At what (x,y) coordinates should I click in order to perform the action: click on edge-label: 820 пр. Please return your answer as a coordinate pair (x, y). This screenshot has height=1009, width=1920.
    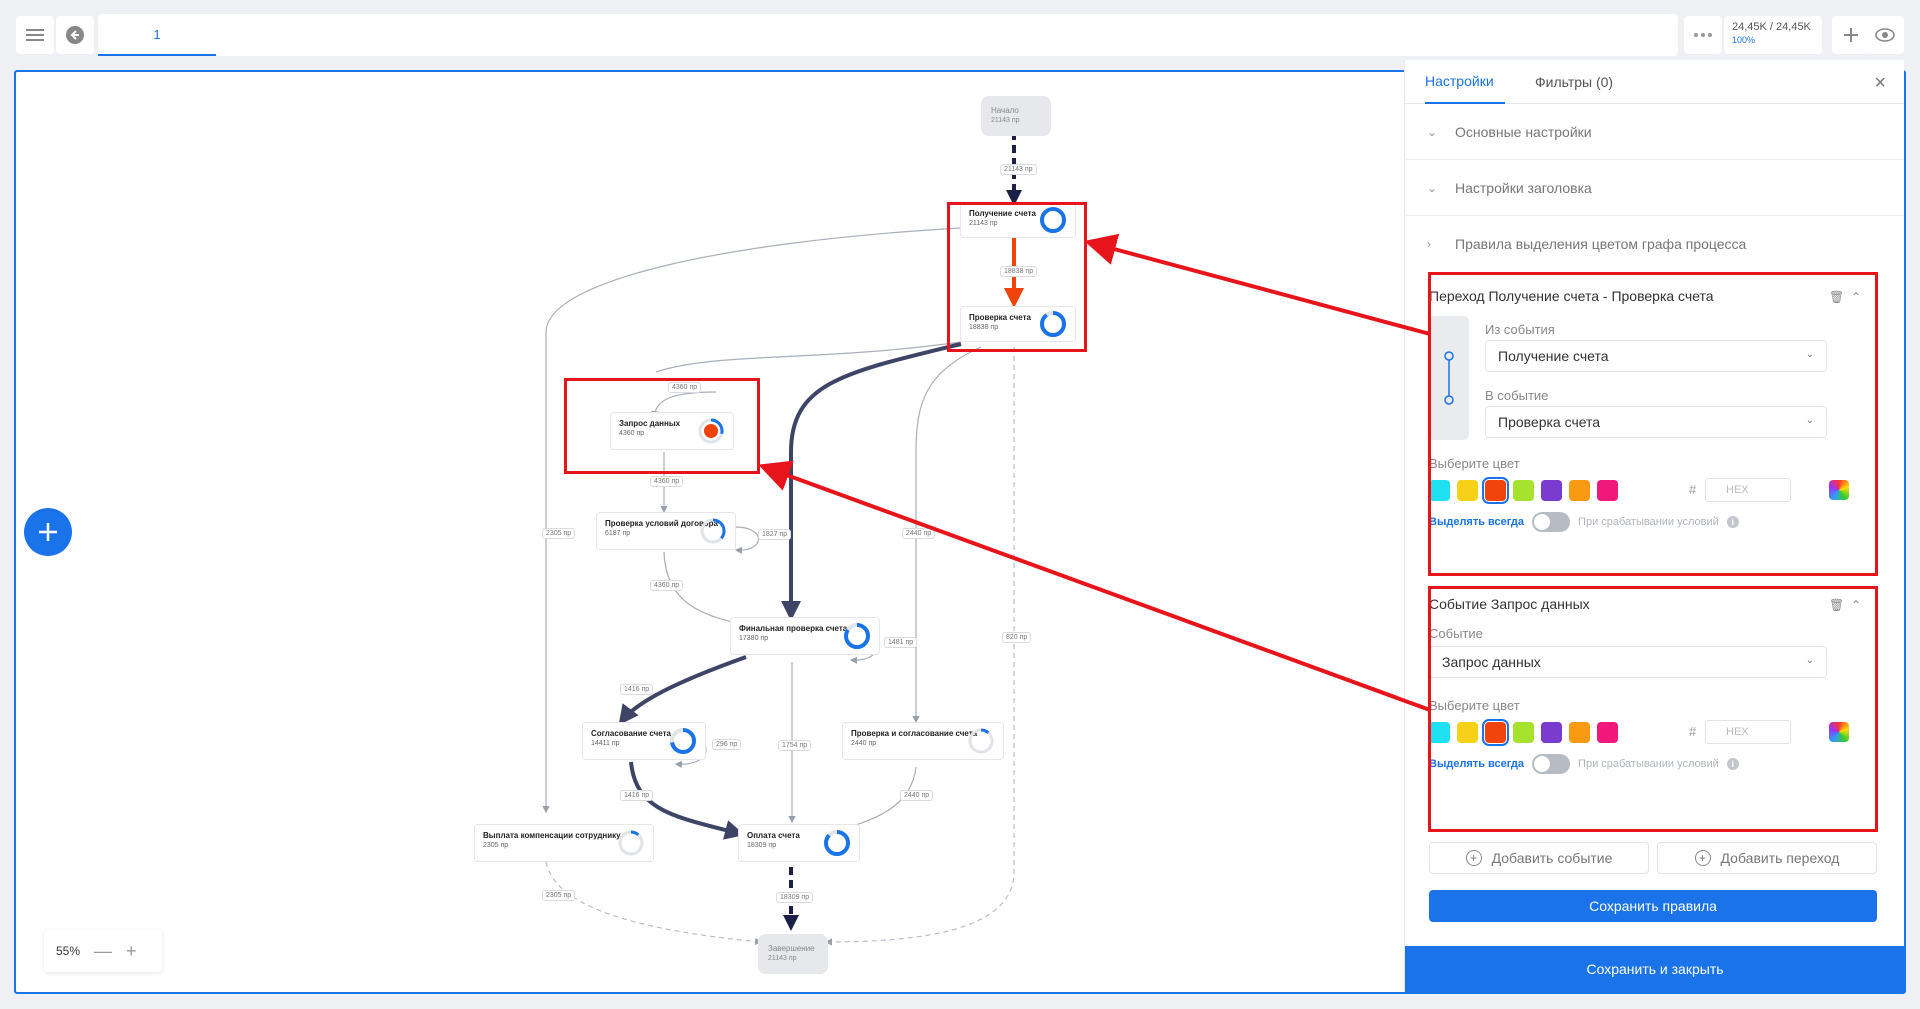
    Looking at the image, I should click on (1017, 637).